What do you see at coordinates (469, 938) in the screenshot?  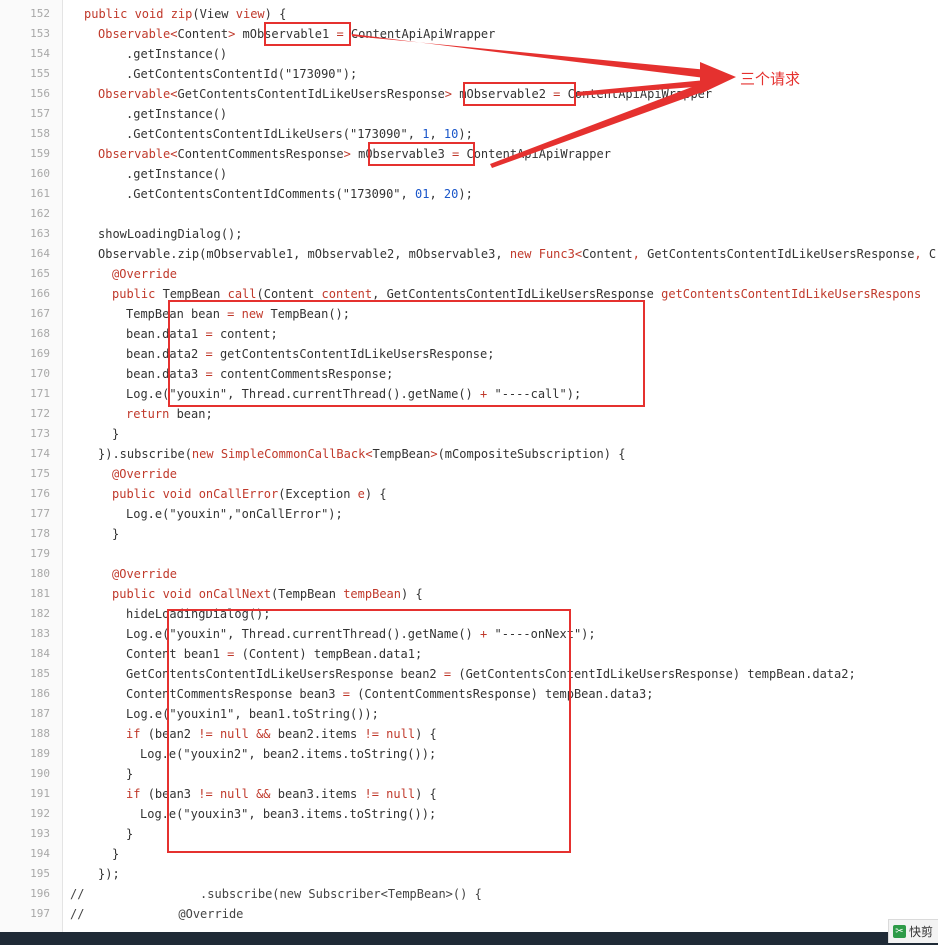 I see `taskbar-strip` at bounding box center [469, 938].